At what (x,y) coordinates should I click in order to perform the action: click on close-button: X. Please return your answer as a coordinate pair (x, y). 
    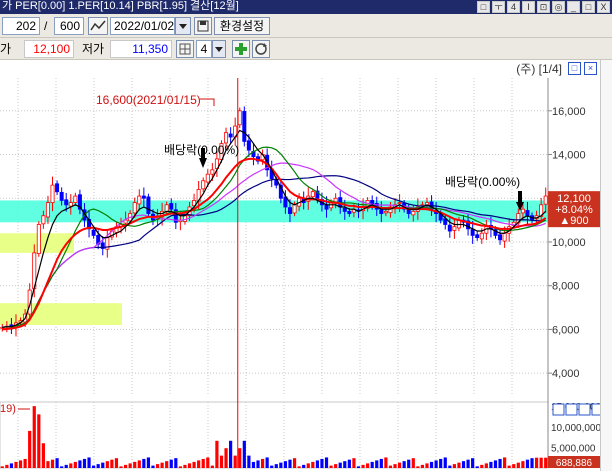
    Looking at the image, I should click on (603, 7).